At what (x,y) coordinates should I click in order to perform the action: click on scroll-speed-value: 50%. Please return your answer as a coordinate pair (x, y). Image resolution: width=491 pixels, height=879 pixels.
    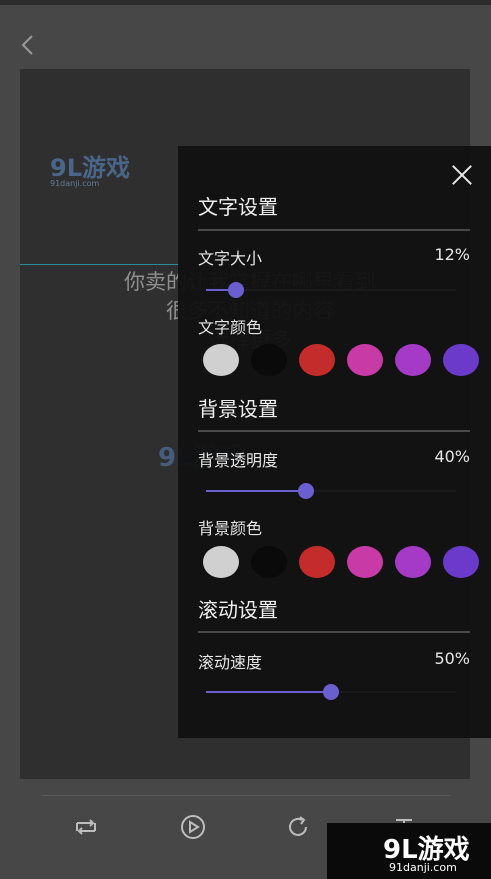
    Looking at the image, I should click on (452, 658).